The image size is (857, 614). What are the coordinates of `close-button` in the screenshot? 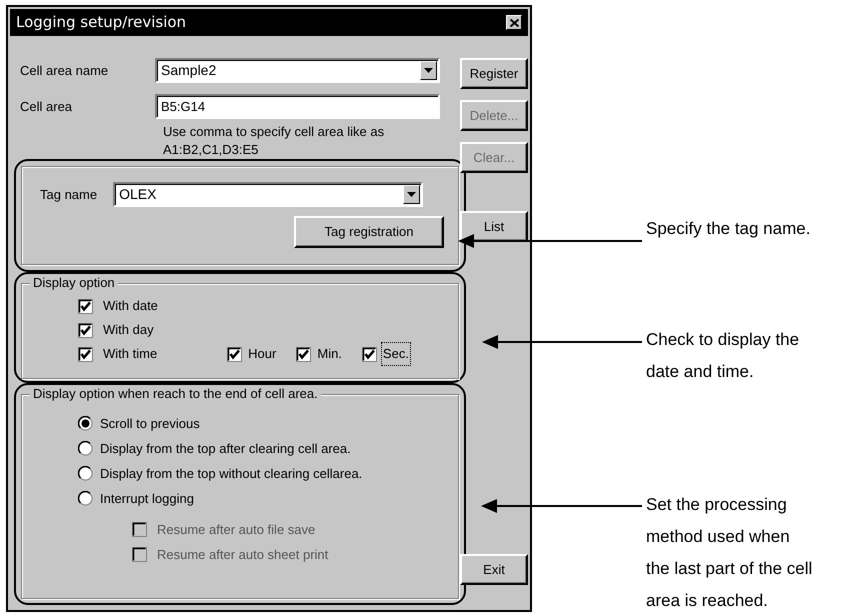 It's located at (514, 22).